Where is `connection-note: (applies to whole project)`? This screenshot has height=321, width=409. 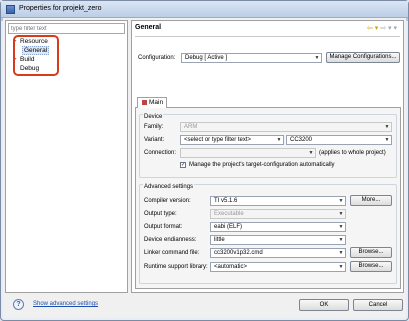
connection-note: (applies to whole project) is located at coordinates (352, 153).